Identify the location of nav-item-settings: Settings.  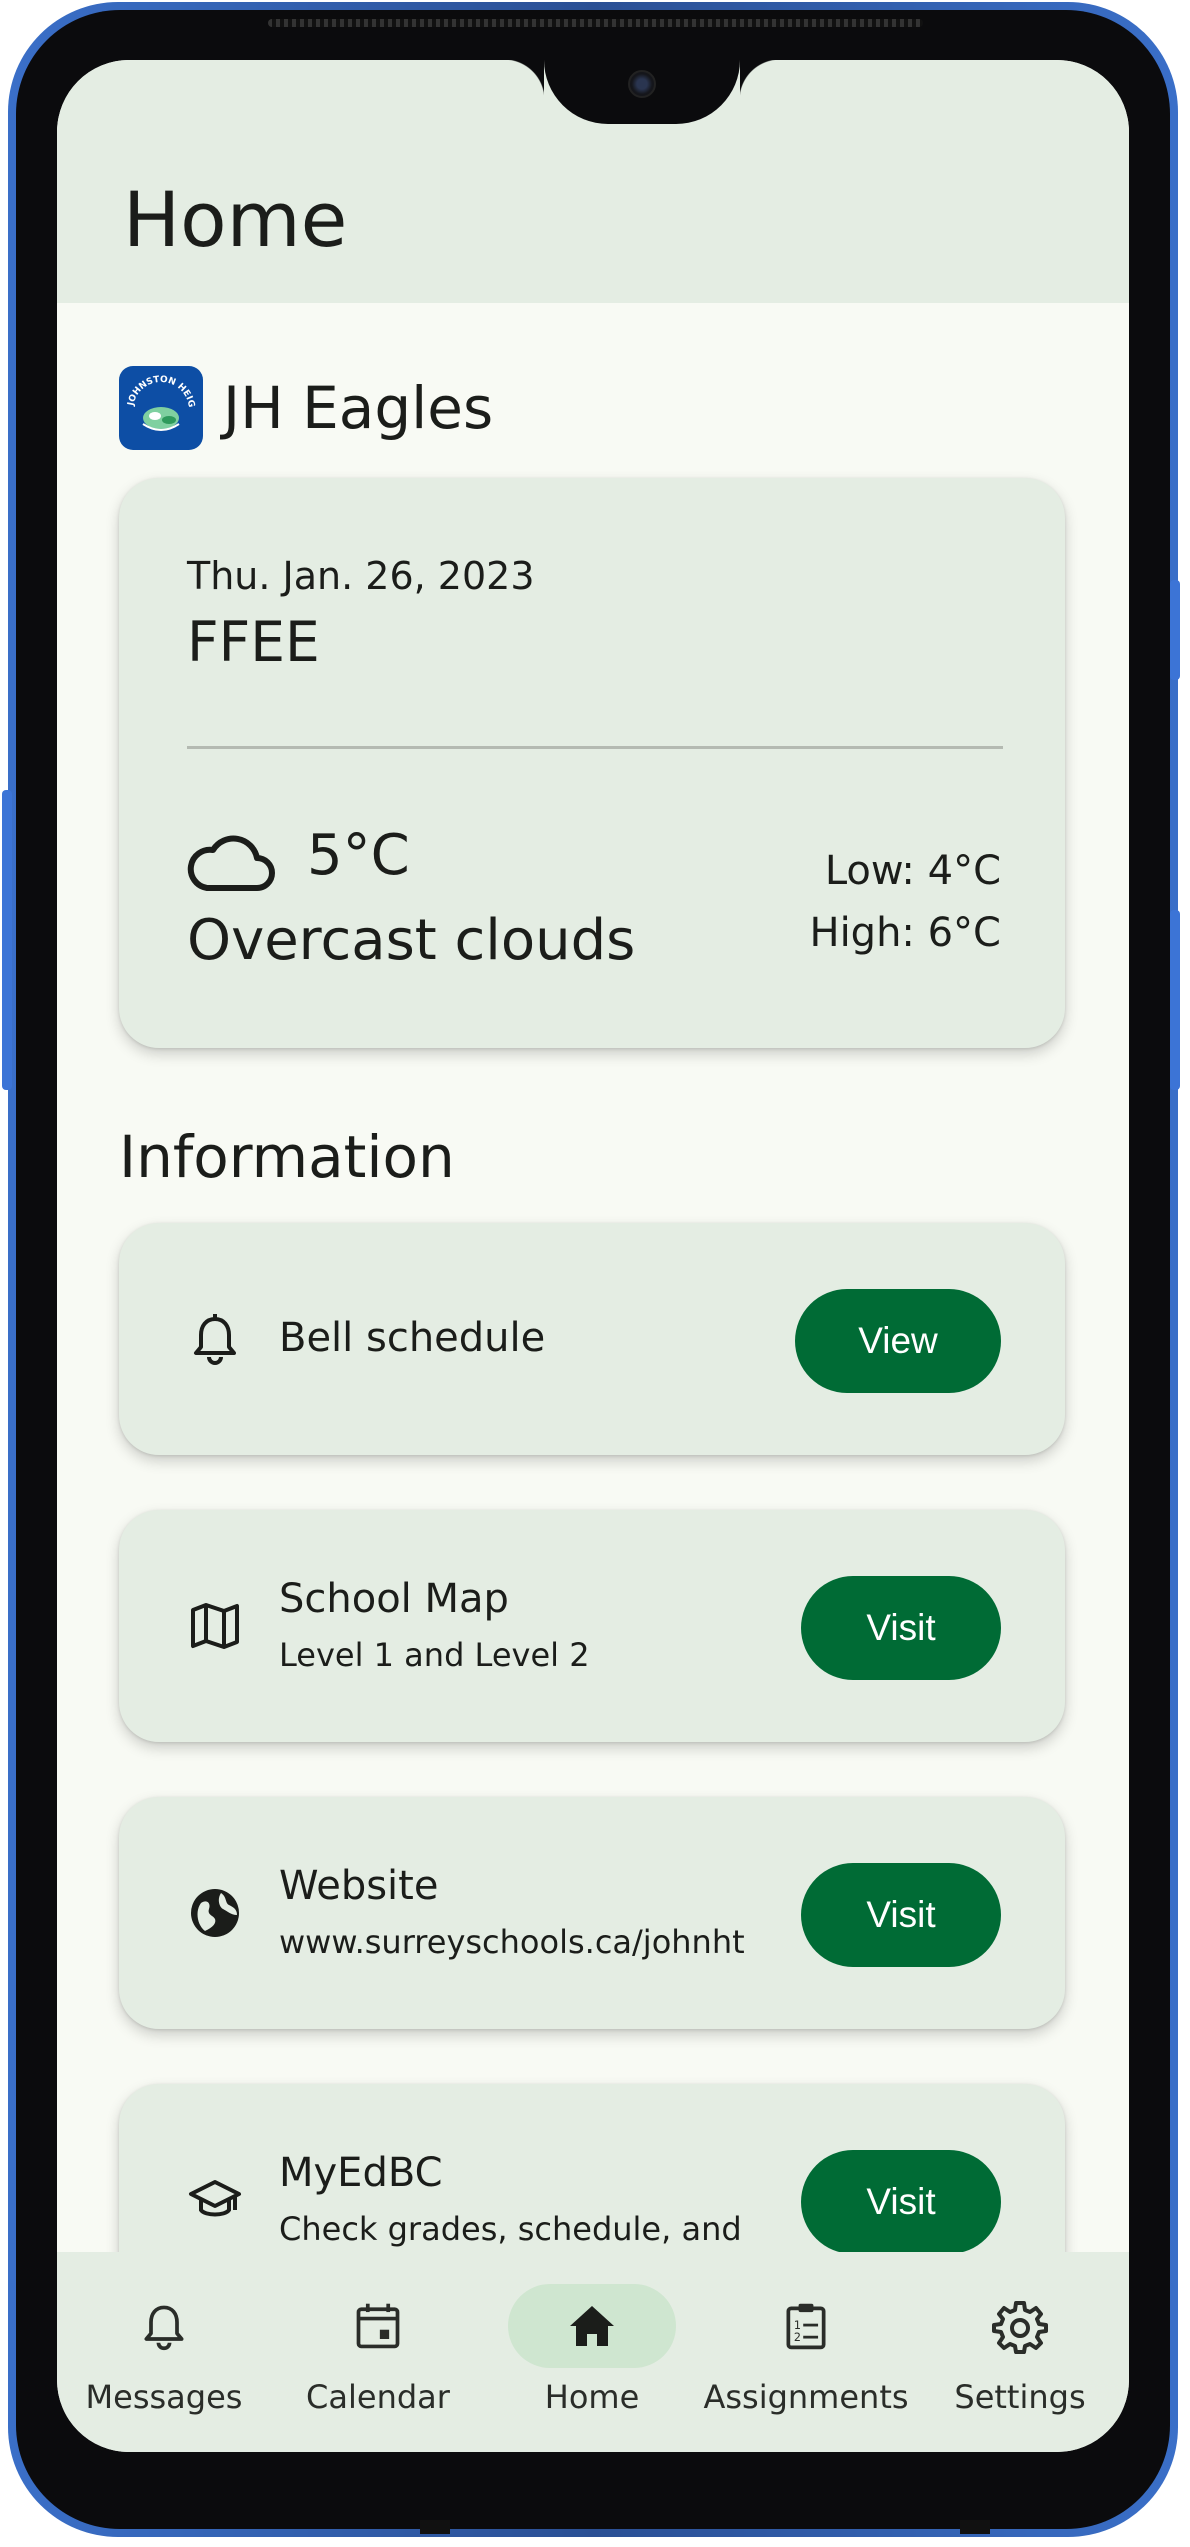
(1020, 2352).